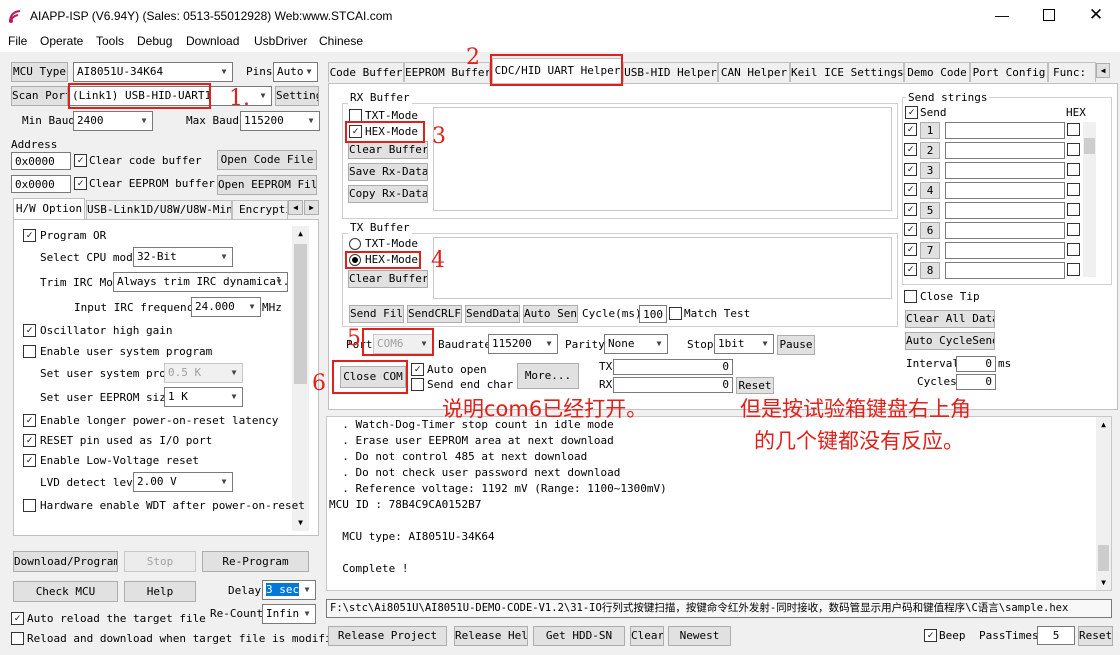  I want to click on input-irc-select: 24.000 ▼, so click(226, 307).